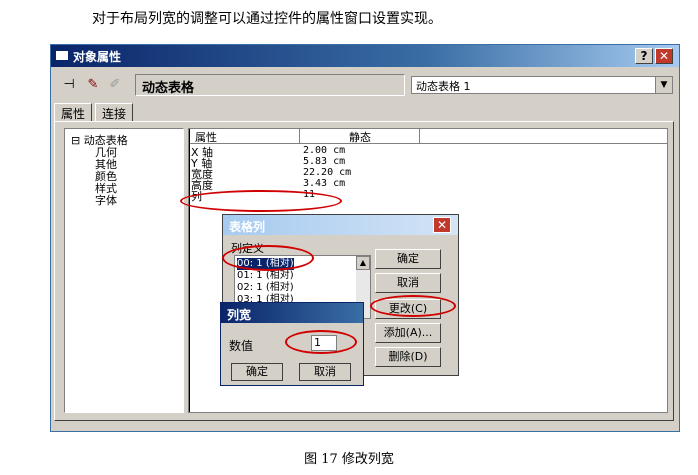 This screenshot has height=475, width=698. Describe the element at coordinates (114, 112) in the screenshot. I see `tab-connect: 连接` at that location.